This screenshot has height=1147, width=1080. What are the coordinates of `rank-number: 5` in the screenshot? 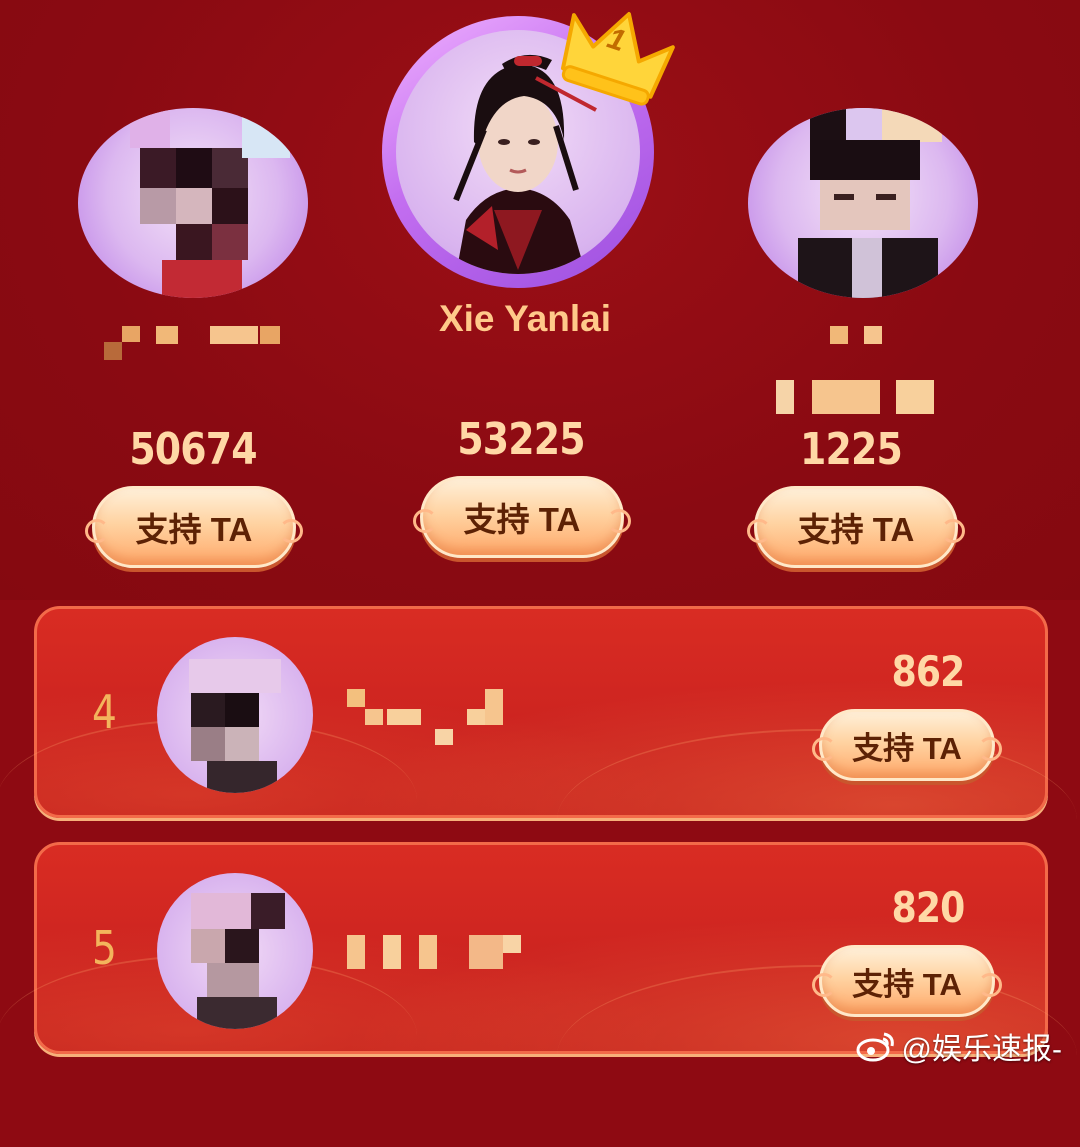 It's located at (104, 948).